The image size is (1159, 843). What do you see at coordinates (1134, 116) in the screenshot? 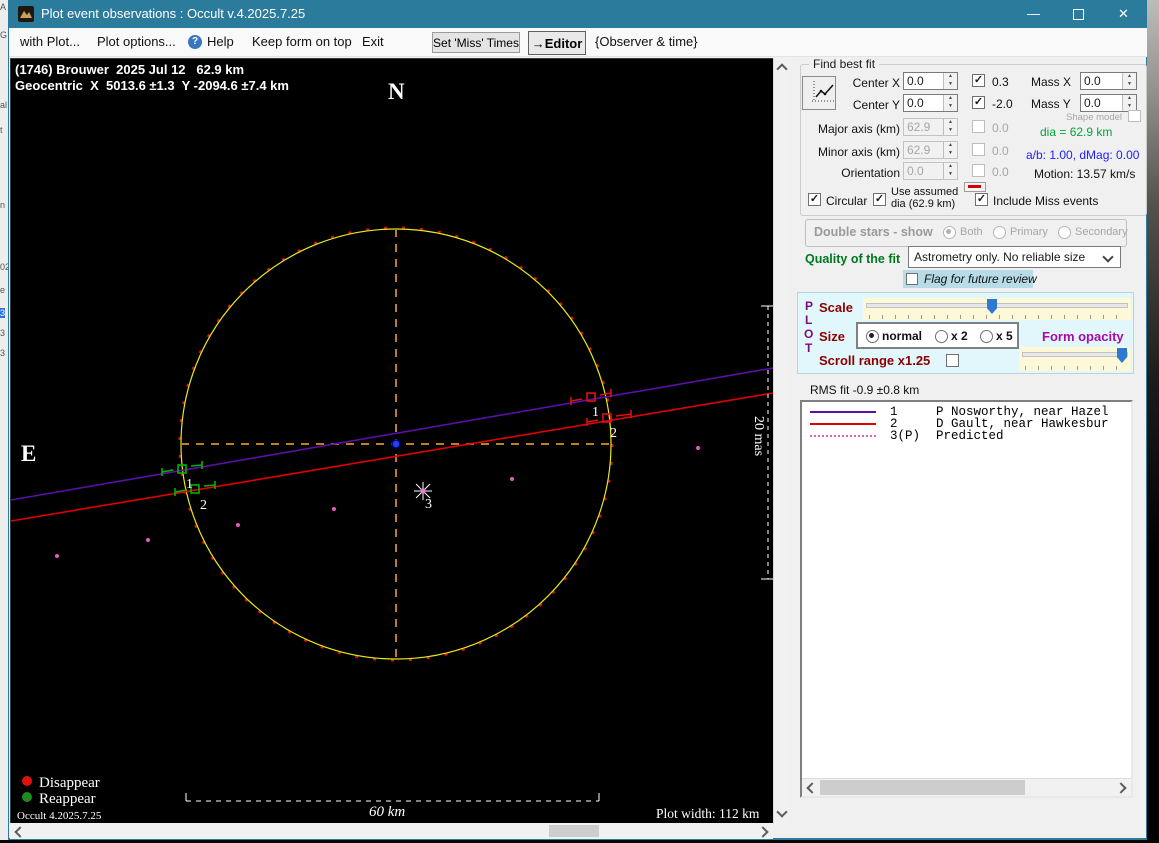
I see `shape-model-checkbox` at bounding box center [1134, 116].